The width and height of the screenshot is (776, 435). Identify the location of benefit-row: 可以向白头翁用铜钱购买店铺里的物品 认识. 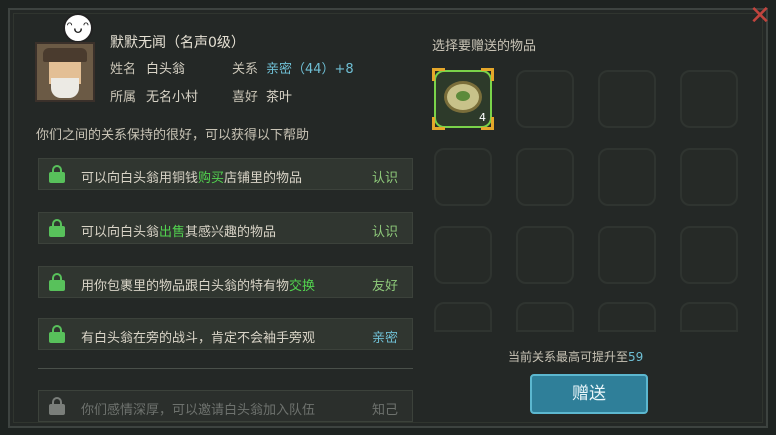
(225, 174).